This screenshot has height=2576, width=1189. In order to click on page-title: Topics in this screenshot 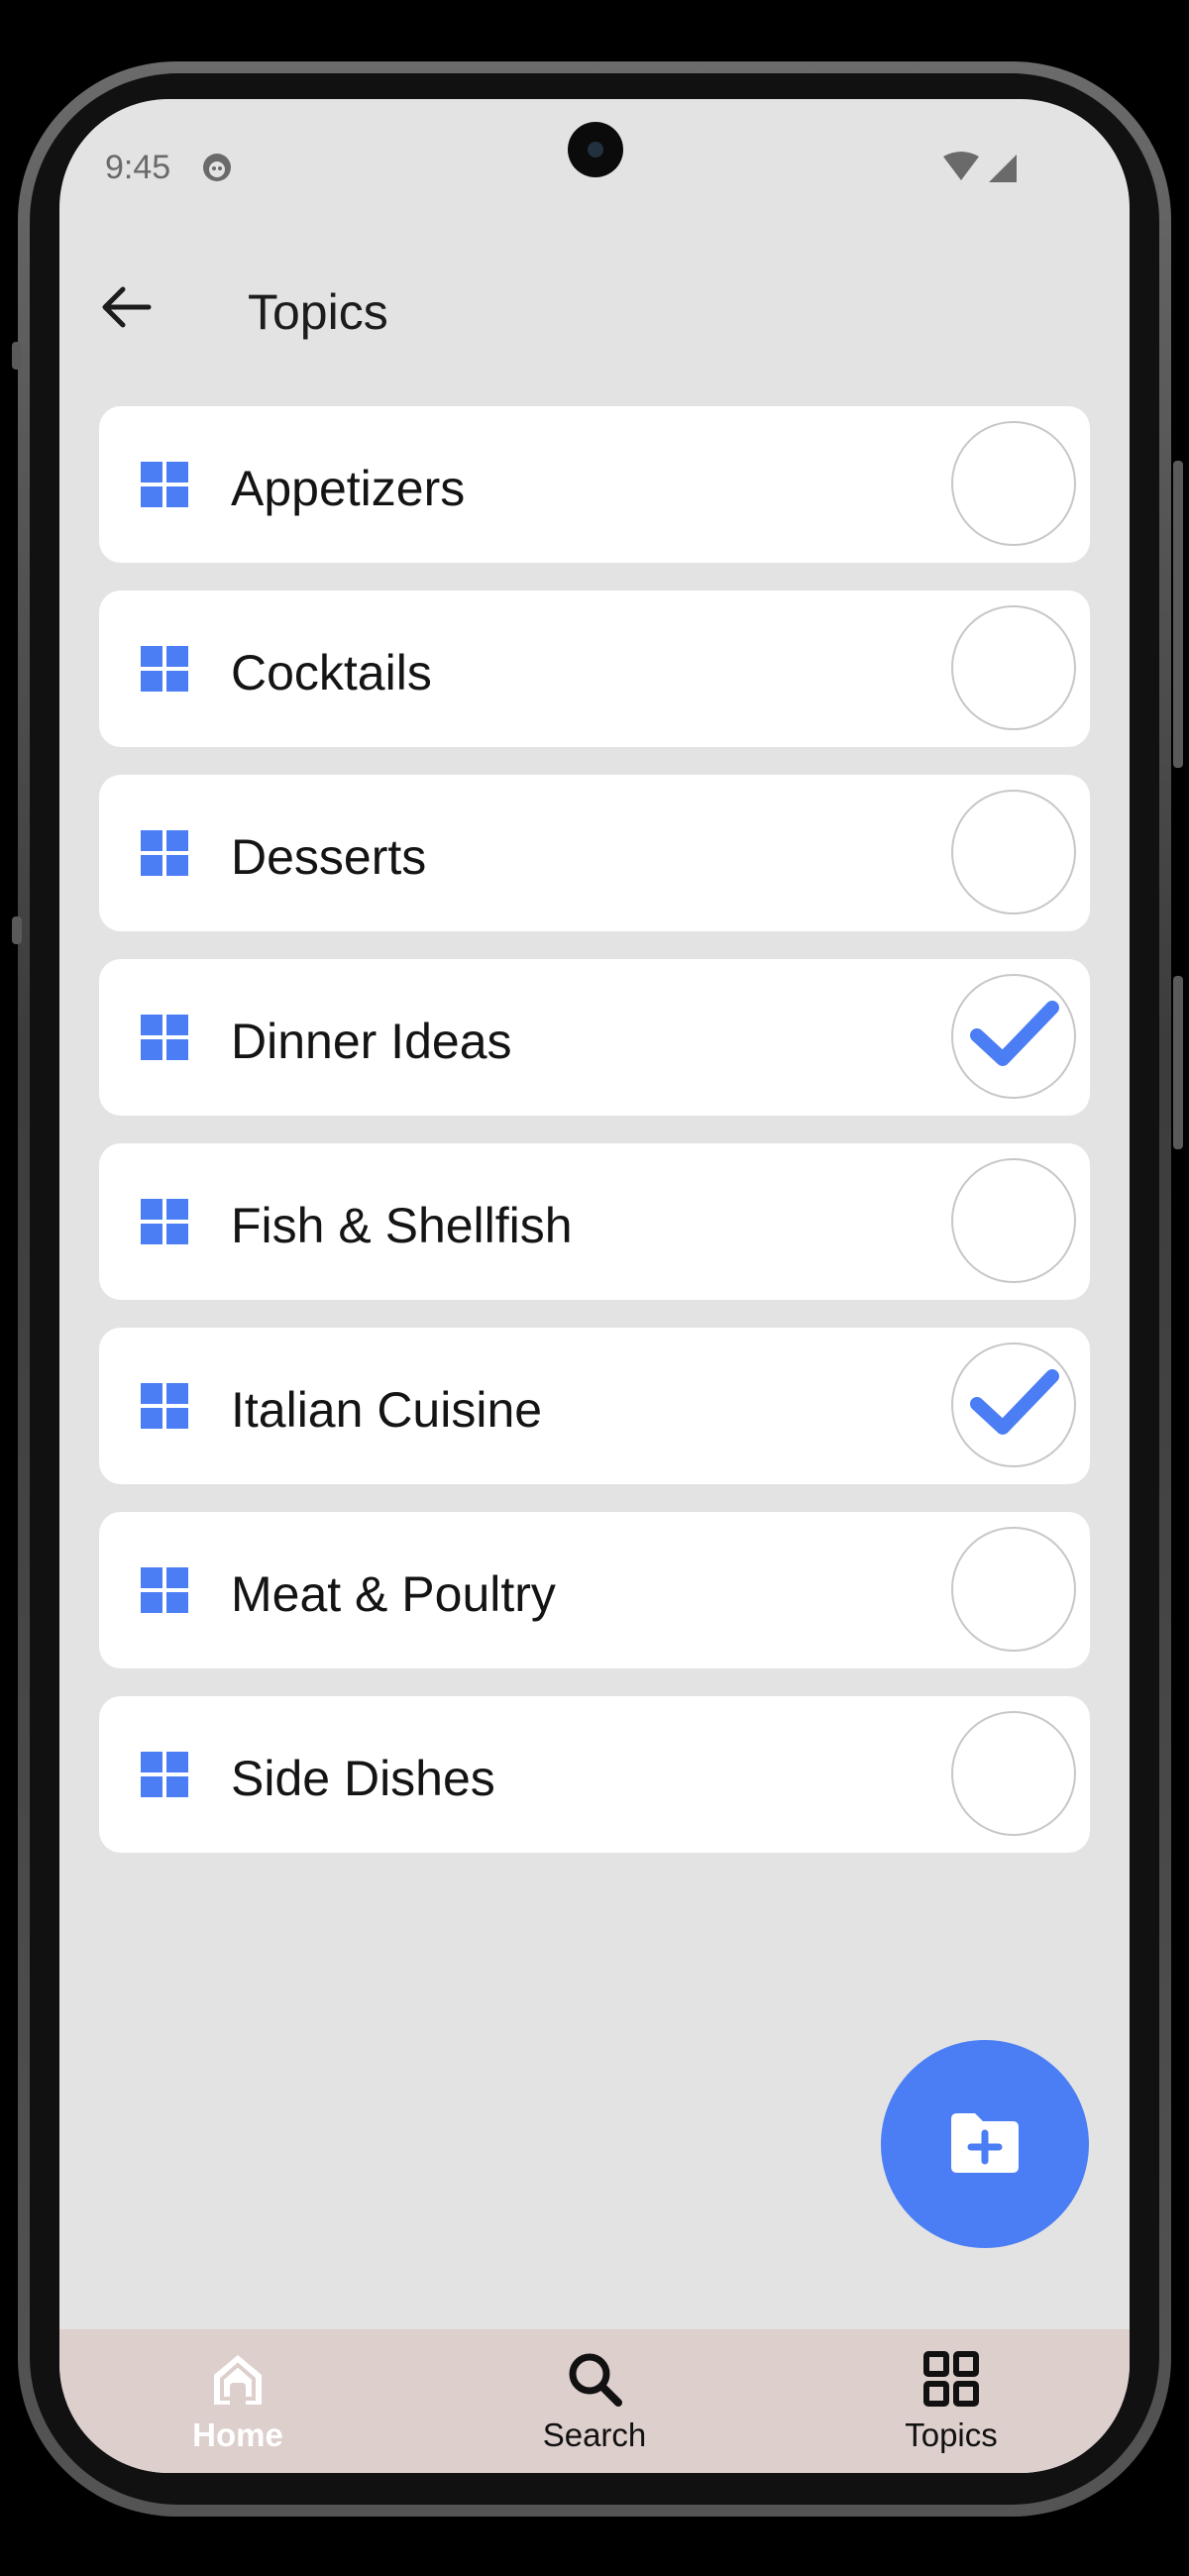, I will do `click(318, 312)`.